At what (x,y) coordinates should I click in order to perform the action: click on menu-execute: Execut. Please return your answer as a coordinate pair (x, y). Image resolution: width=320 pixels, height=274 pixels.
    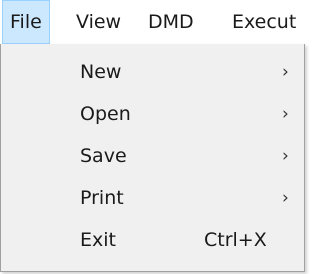
    Looking at the image, I should click on (264, 22).